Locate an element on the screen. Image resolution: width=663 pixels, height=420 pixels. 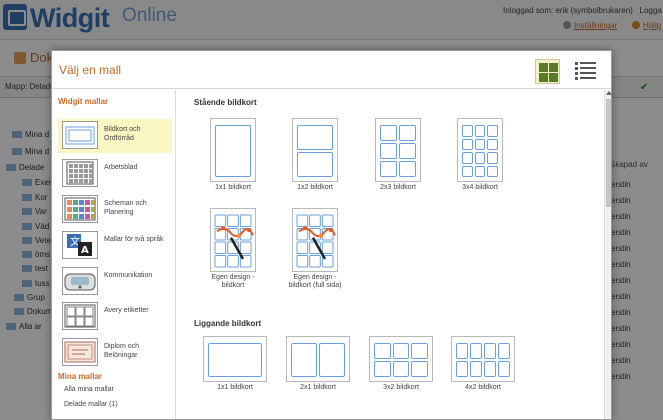
template-tile: Egen design - bildkort is located at coordinates (233, 249).